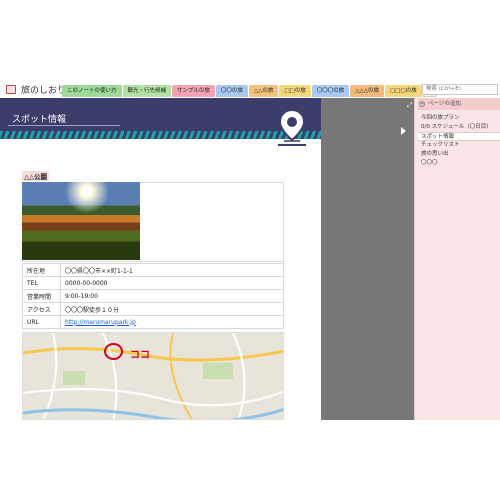  What do you see at coordinates (410, 105) in the screenshot?
I see `expand-icon: ⤢` at bounding box center [410, 105].